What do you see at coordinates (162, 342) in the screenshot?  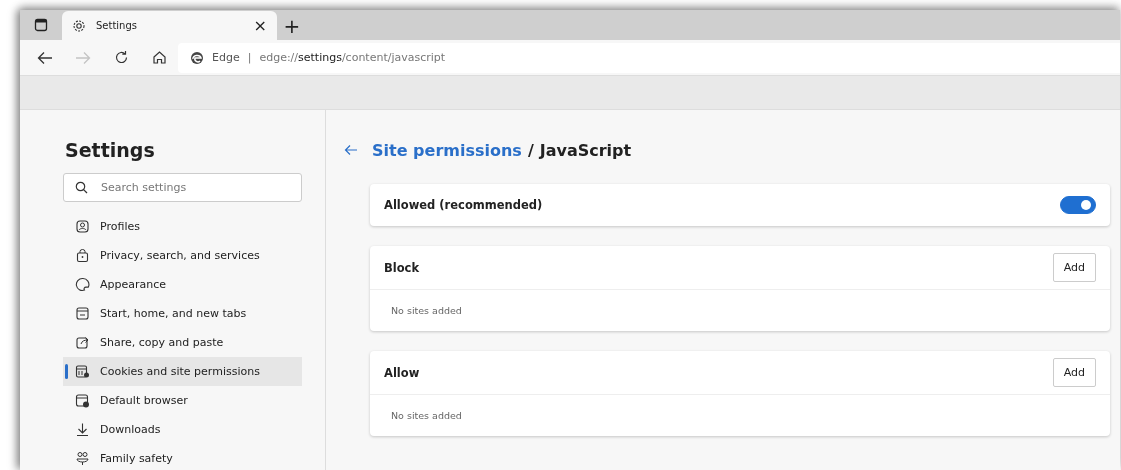 I see `sidebar-item-label: Share, copy and paste` at bounding box center [162, 342].